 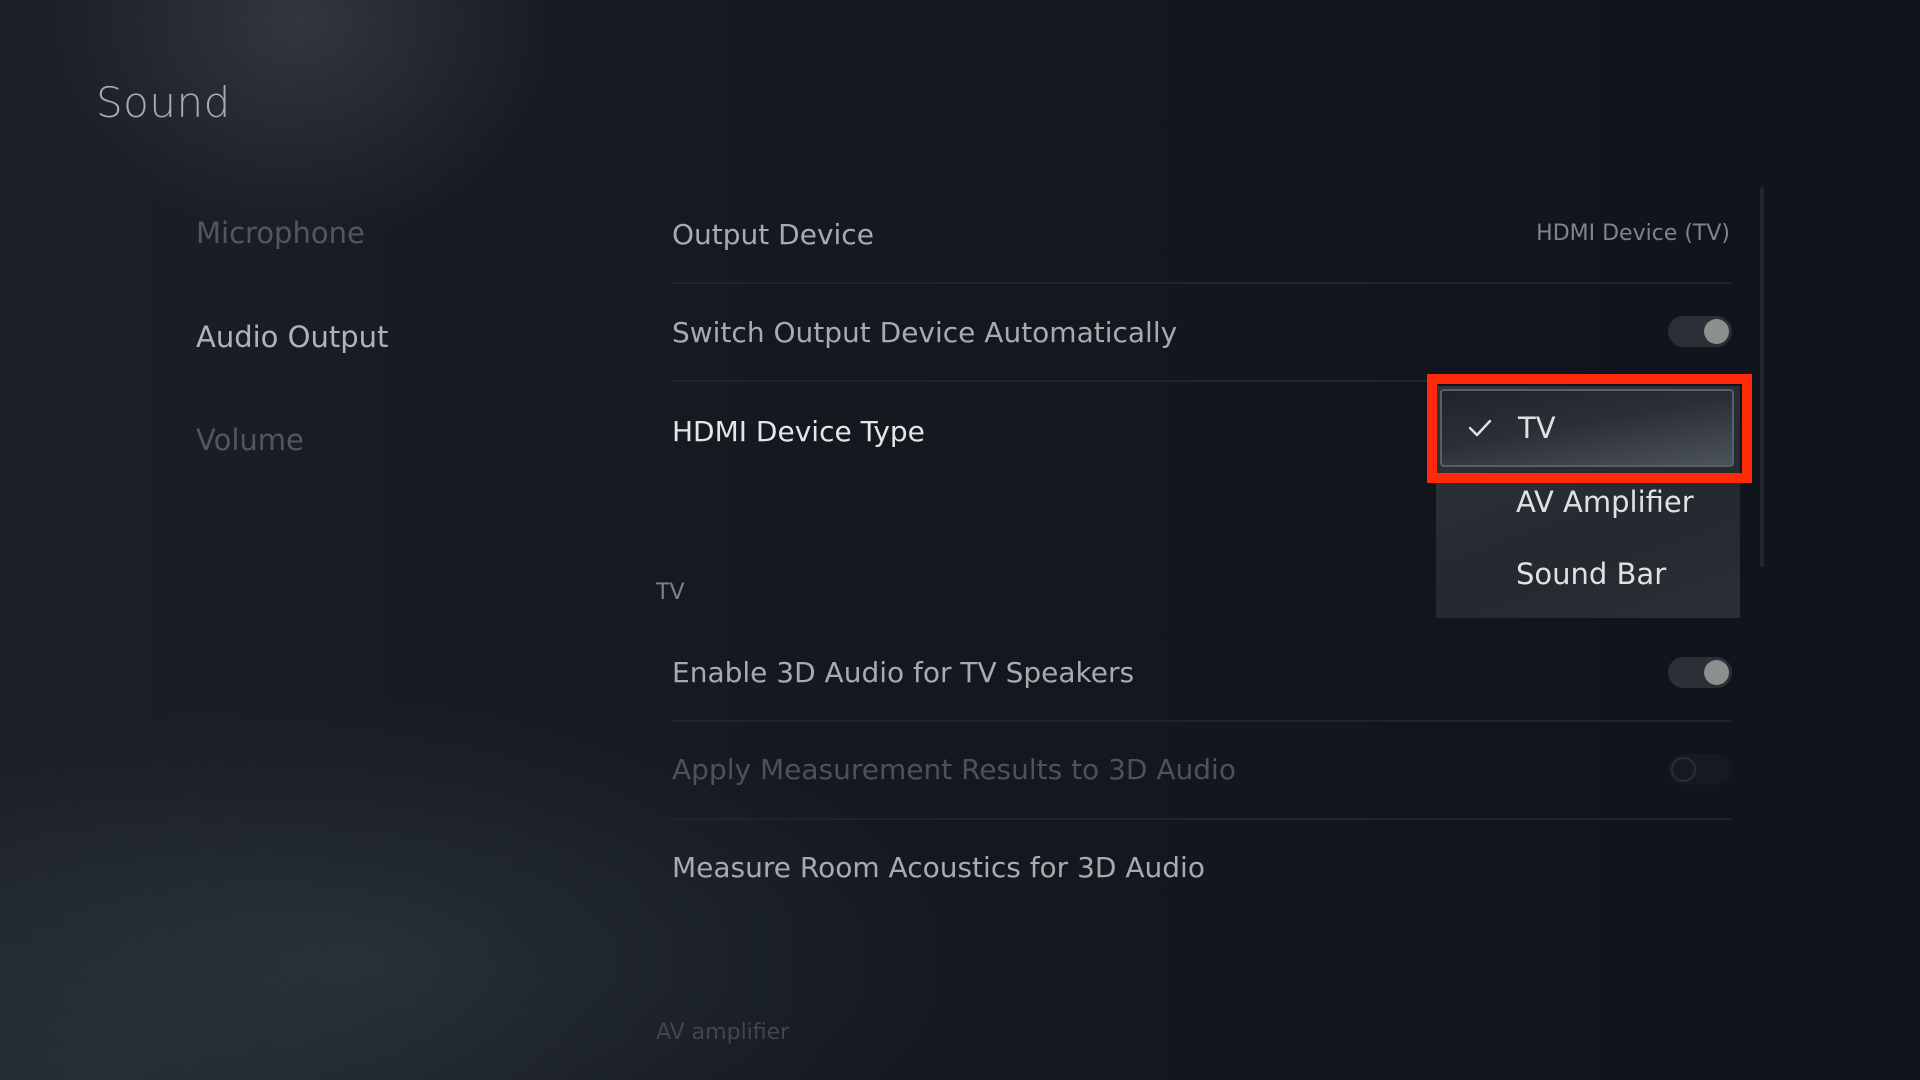 I want to click on dropdown-option-sound-bar: Sound Bar, so click(x=1591, y=574).